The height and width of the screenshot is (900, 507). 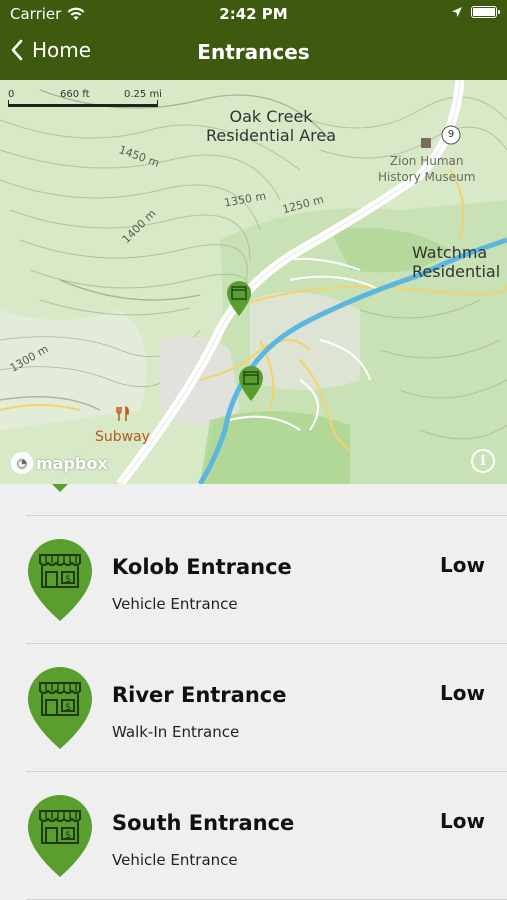 I want to click on restaurant-icon, so click(x=122, y=413).